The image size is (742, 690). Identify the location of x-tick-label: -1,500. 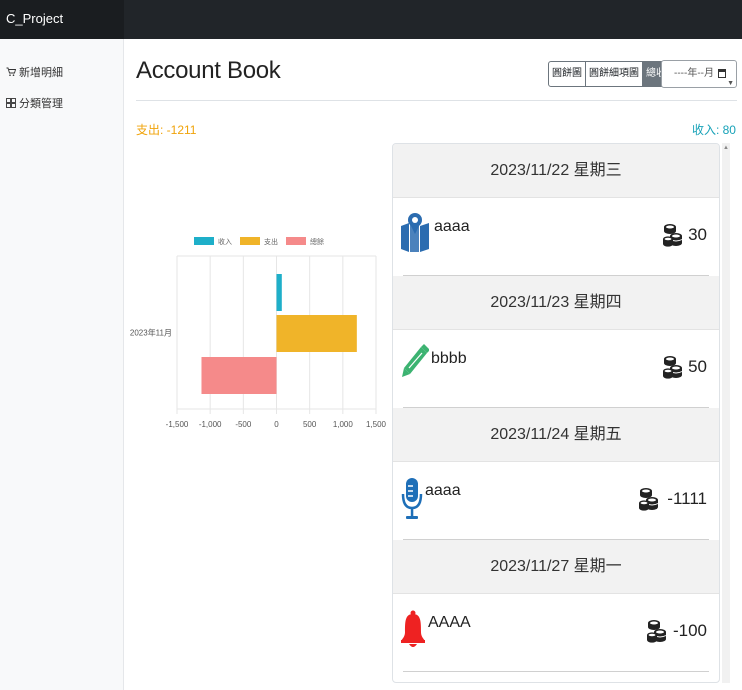
(177, 424).